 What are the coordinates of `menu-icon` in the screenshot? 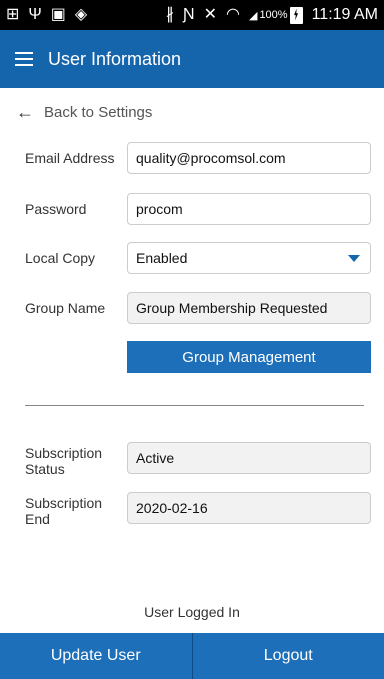 It's located at (24, 59).